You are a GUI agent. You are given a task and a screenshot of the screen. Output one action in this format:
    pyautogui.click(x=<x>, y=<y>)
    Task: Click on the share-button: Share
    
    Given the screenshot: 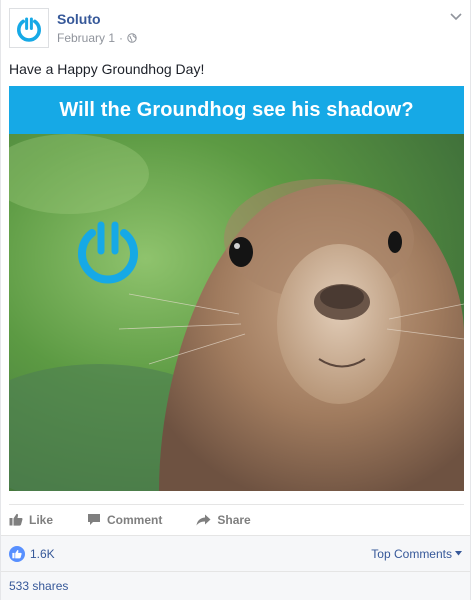 What is the action you would take?
    pyautogui.click(x=223, y=519)
    